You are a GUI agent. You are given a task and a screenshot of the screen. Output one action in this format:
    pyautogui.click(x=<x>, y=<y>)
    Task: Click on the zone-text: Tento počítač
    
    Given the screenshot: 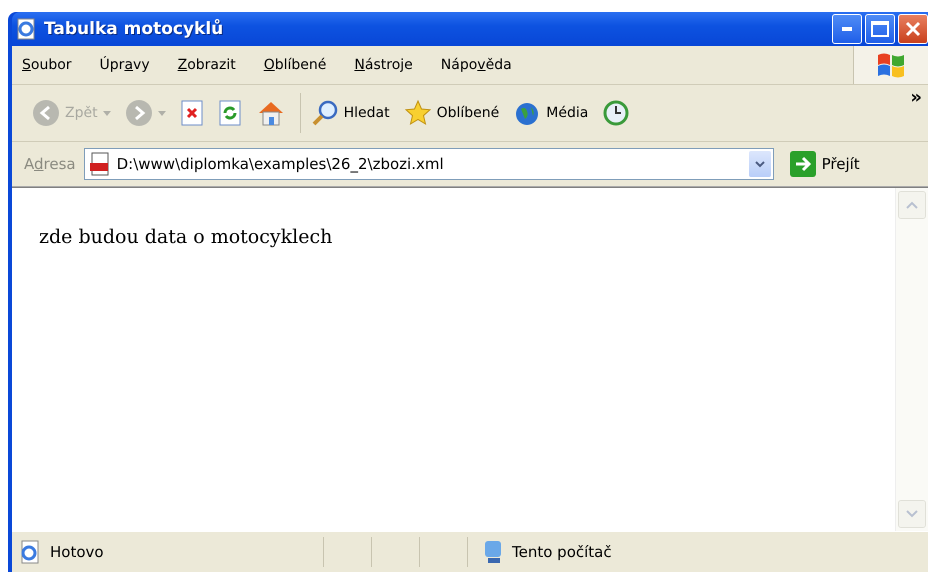 What is the action you would take?
    pyautogui.click(x=562, y=552)
    